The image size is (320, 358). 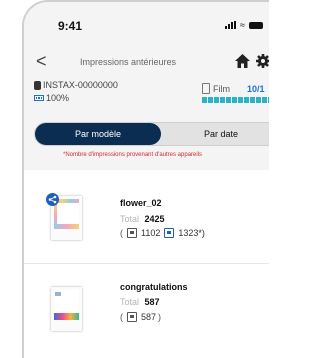 I want to click on device-battery: 100%, so click(x=51, y=98).